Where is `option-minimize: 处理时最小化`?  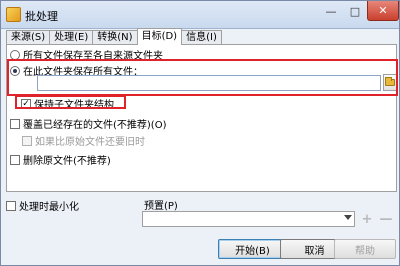
option-minimize: 处理时最小化 is located at coordinates (42, 205).